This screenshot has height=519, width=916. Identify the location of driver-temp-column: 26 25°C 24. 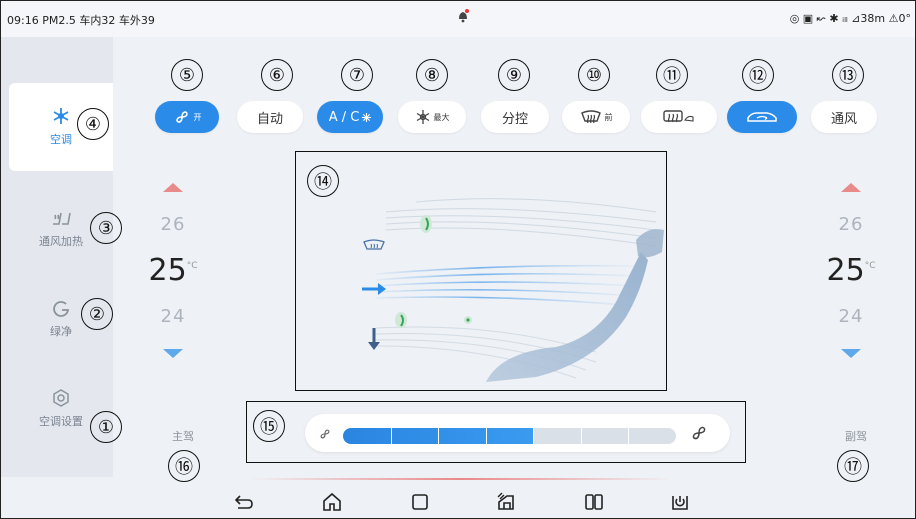
(173, 270).